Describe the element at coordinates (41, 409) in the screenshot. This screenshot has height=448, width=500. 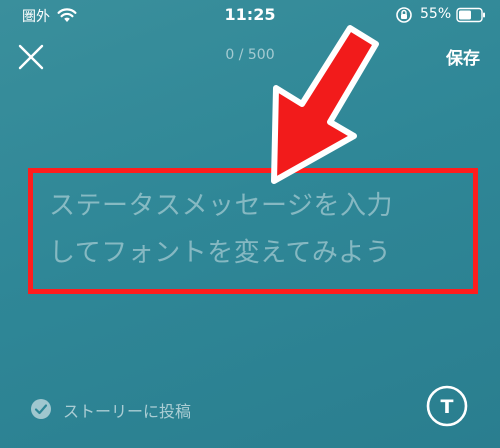
I see `check-circle-icon` at that location.